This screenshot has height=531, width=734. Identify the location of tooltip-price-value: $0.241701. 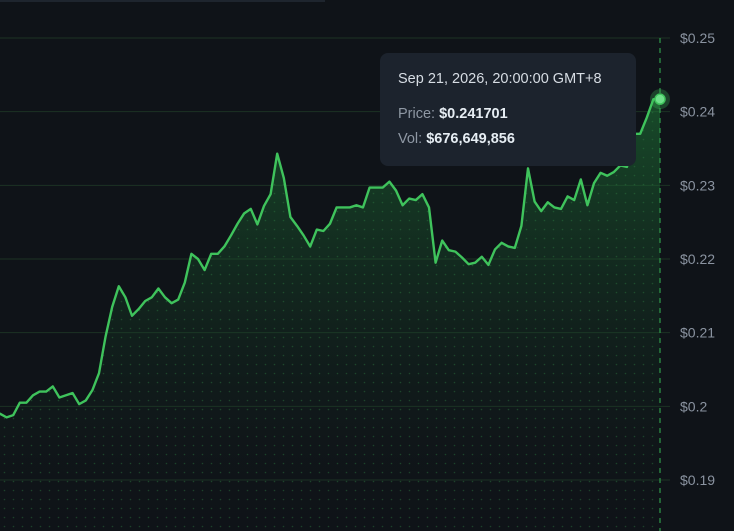
(473, 114).